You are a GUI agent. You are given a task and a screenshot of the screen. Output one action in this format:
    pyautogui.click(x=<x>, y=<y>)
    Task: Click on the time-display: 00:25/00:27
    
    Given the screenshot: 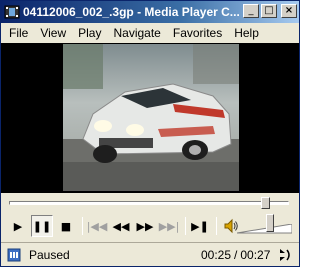 What is the action you would take?
    pyautogui.click(x=235, y=255)
    